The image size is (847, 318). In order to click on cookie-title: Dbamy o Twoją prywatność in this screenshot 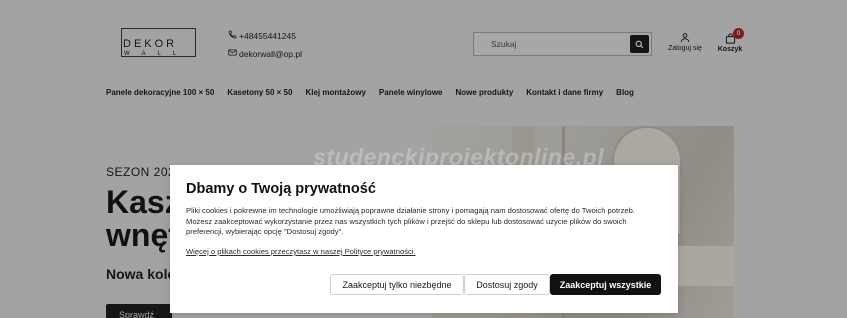, I will do `click(281, 189)`.